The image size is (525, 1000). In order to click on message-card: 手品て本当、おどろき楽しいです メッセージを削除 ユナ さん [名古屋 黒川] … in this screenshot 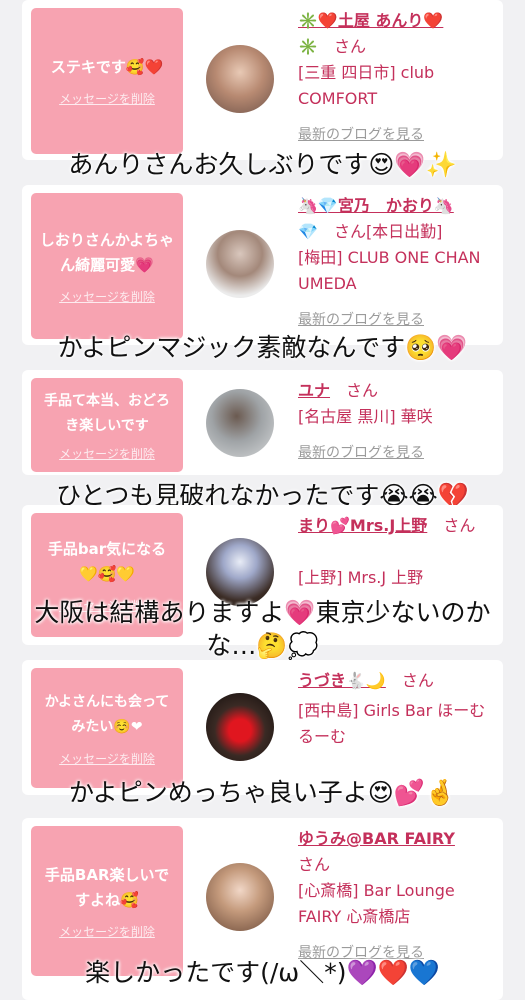, I will do `click(262, 422)`.